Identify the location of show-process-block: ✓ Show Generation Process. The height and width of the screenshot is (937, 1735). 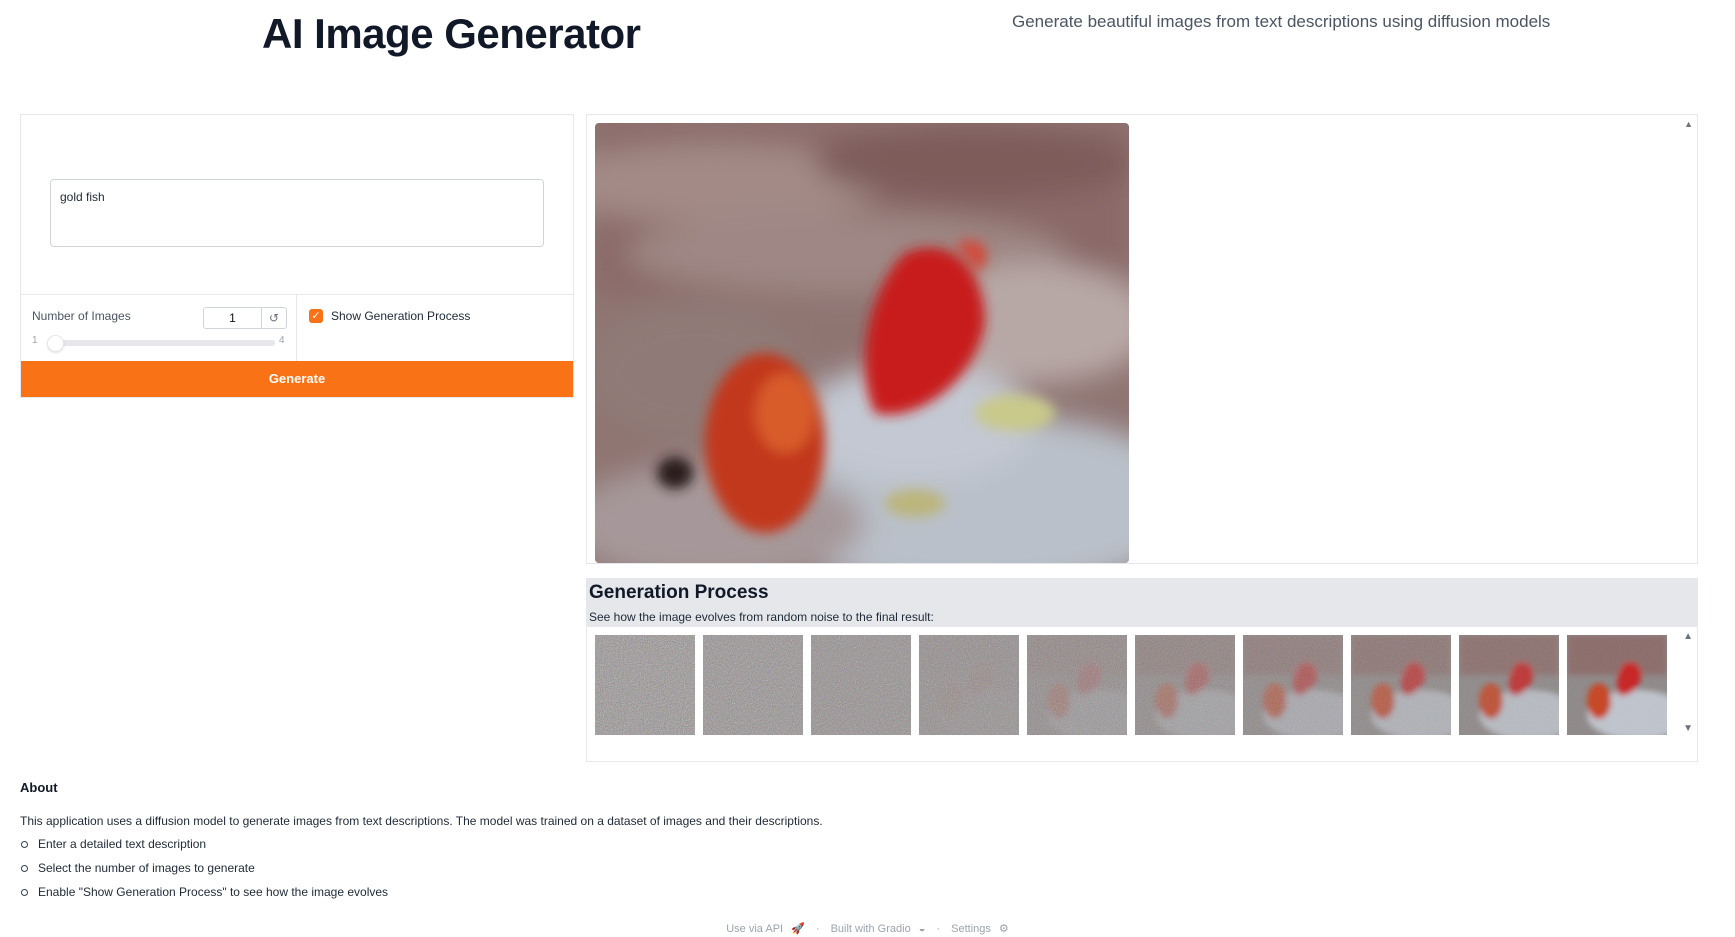
(435, 328).